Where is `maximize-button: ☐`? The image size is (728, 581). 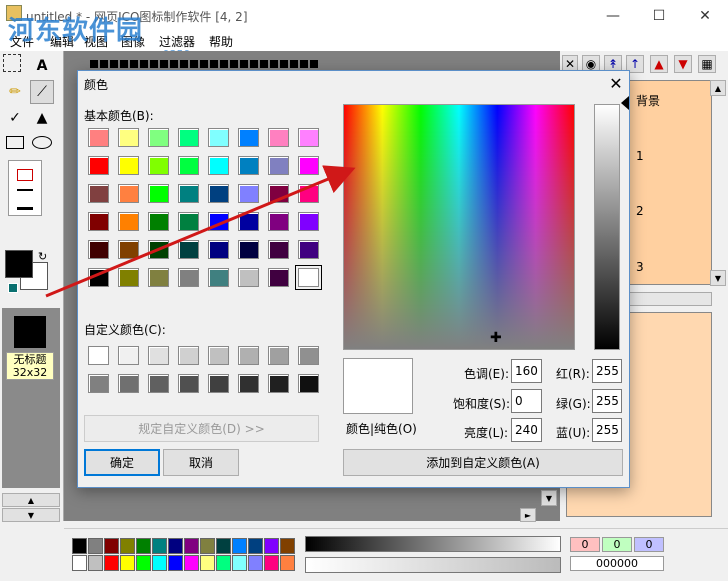
maximize-button: ☐ is located at coordinates (659, 15).